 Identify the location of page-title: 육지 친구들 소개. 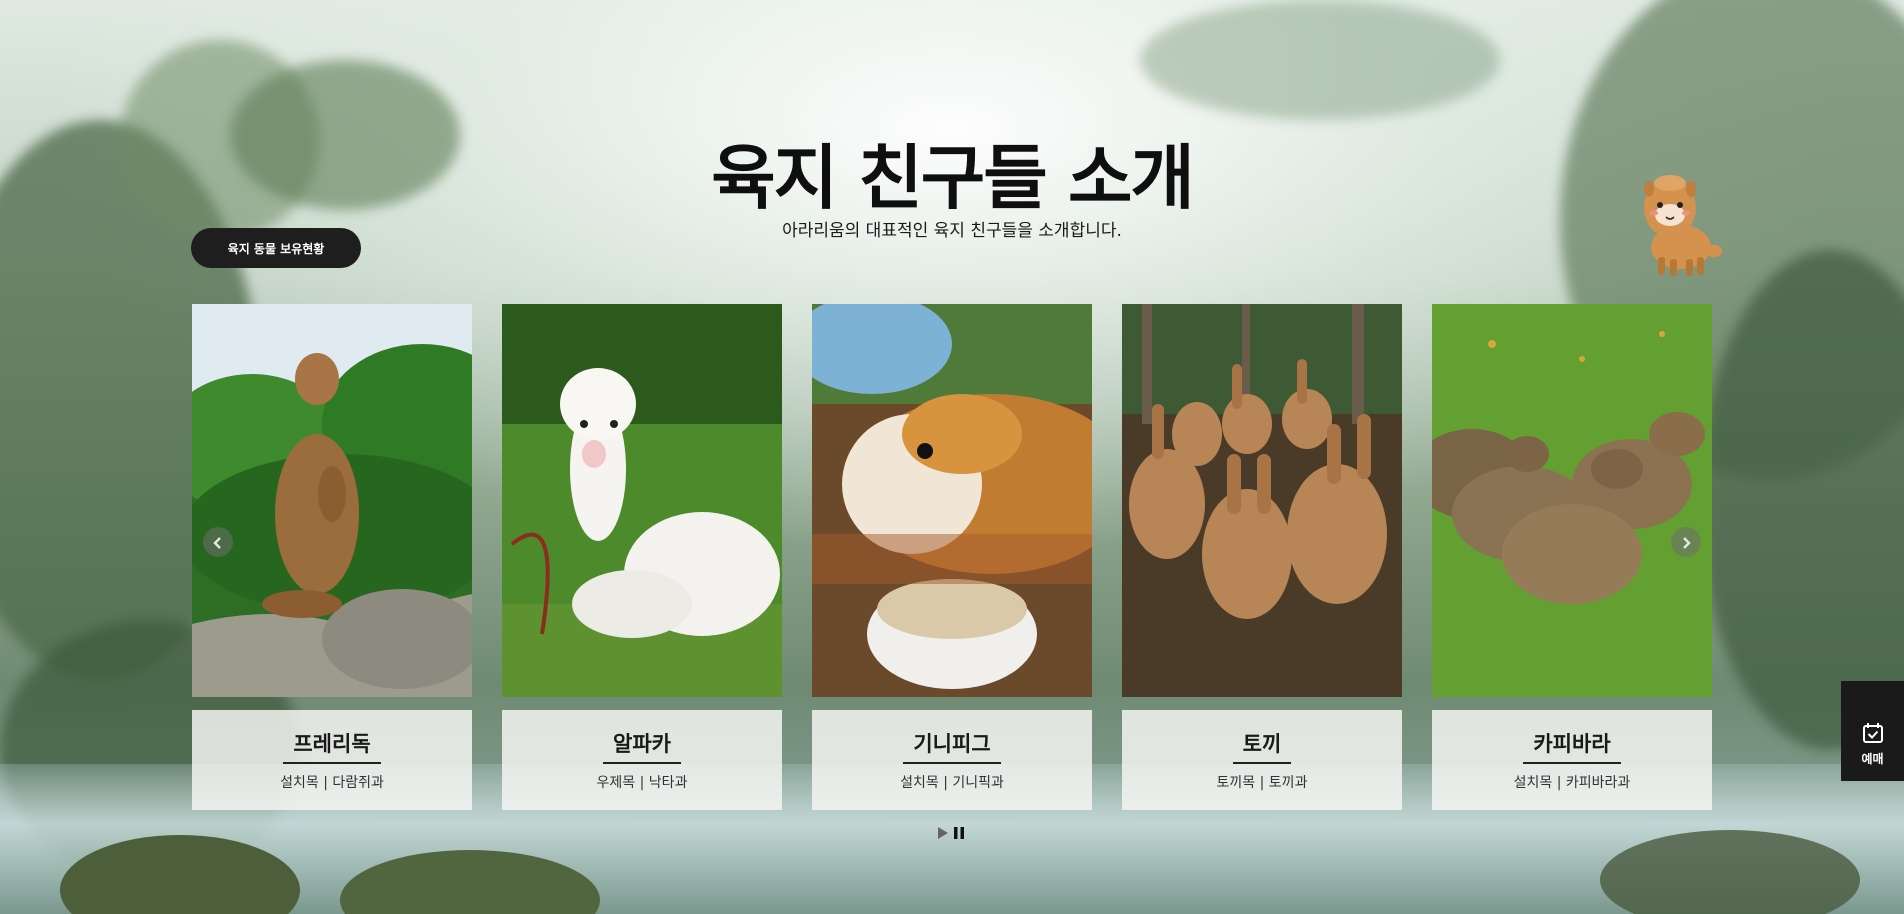
(953, 178).